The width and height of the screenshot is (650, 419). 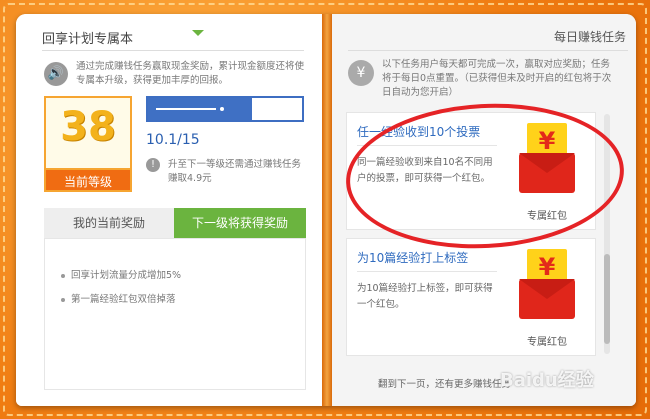 I want to click on book-spine, so click(x=327, y=210).